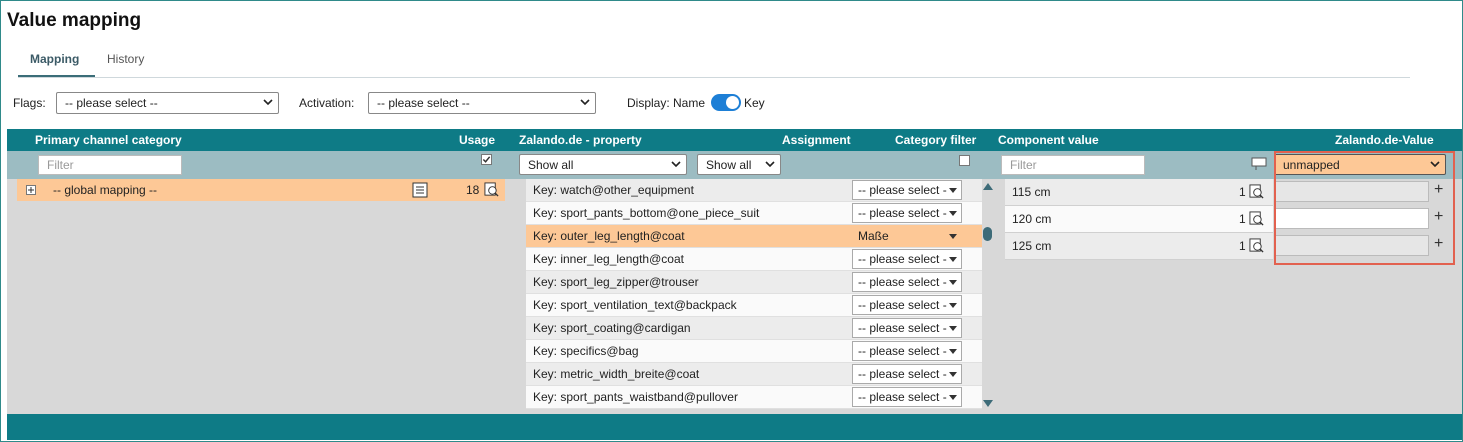 This screenshot has width=1463, height=442. Describe the element at coordinates (420, 190) in the screenshot. I see `list-icon` at that location.